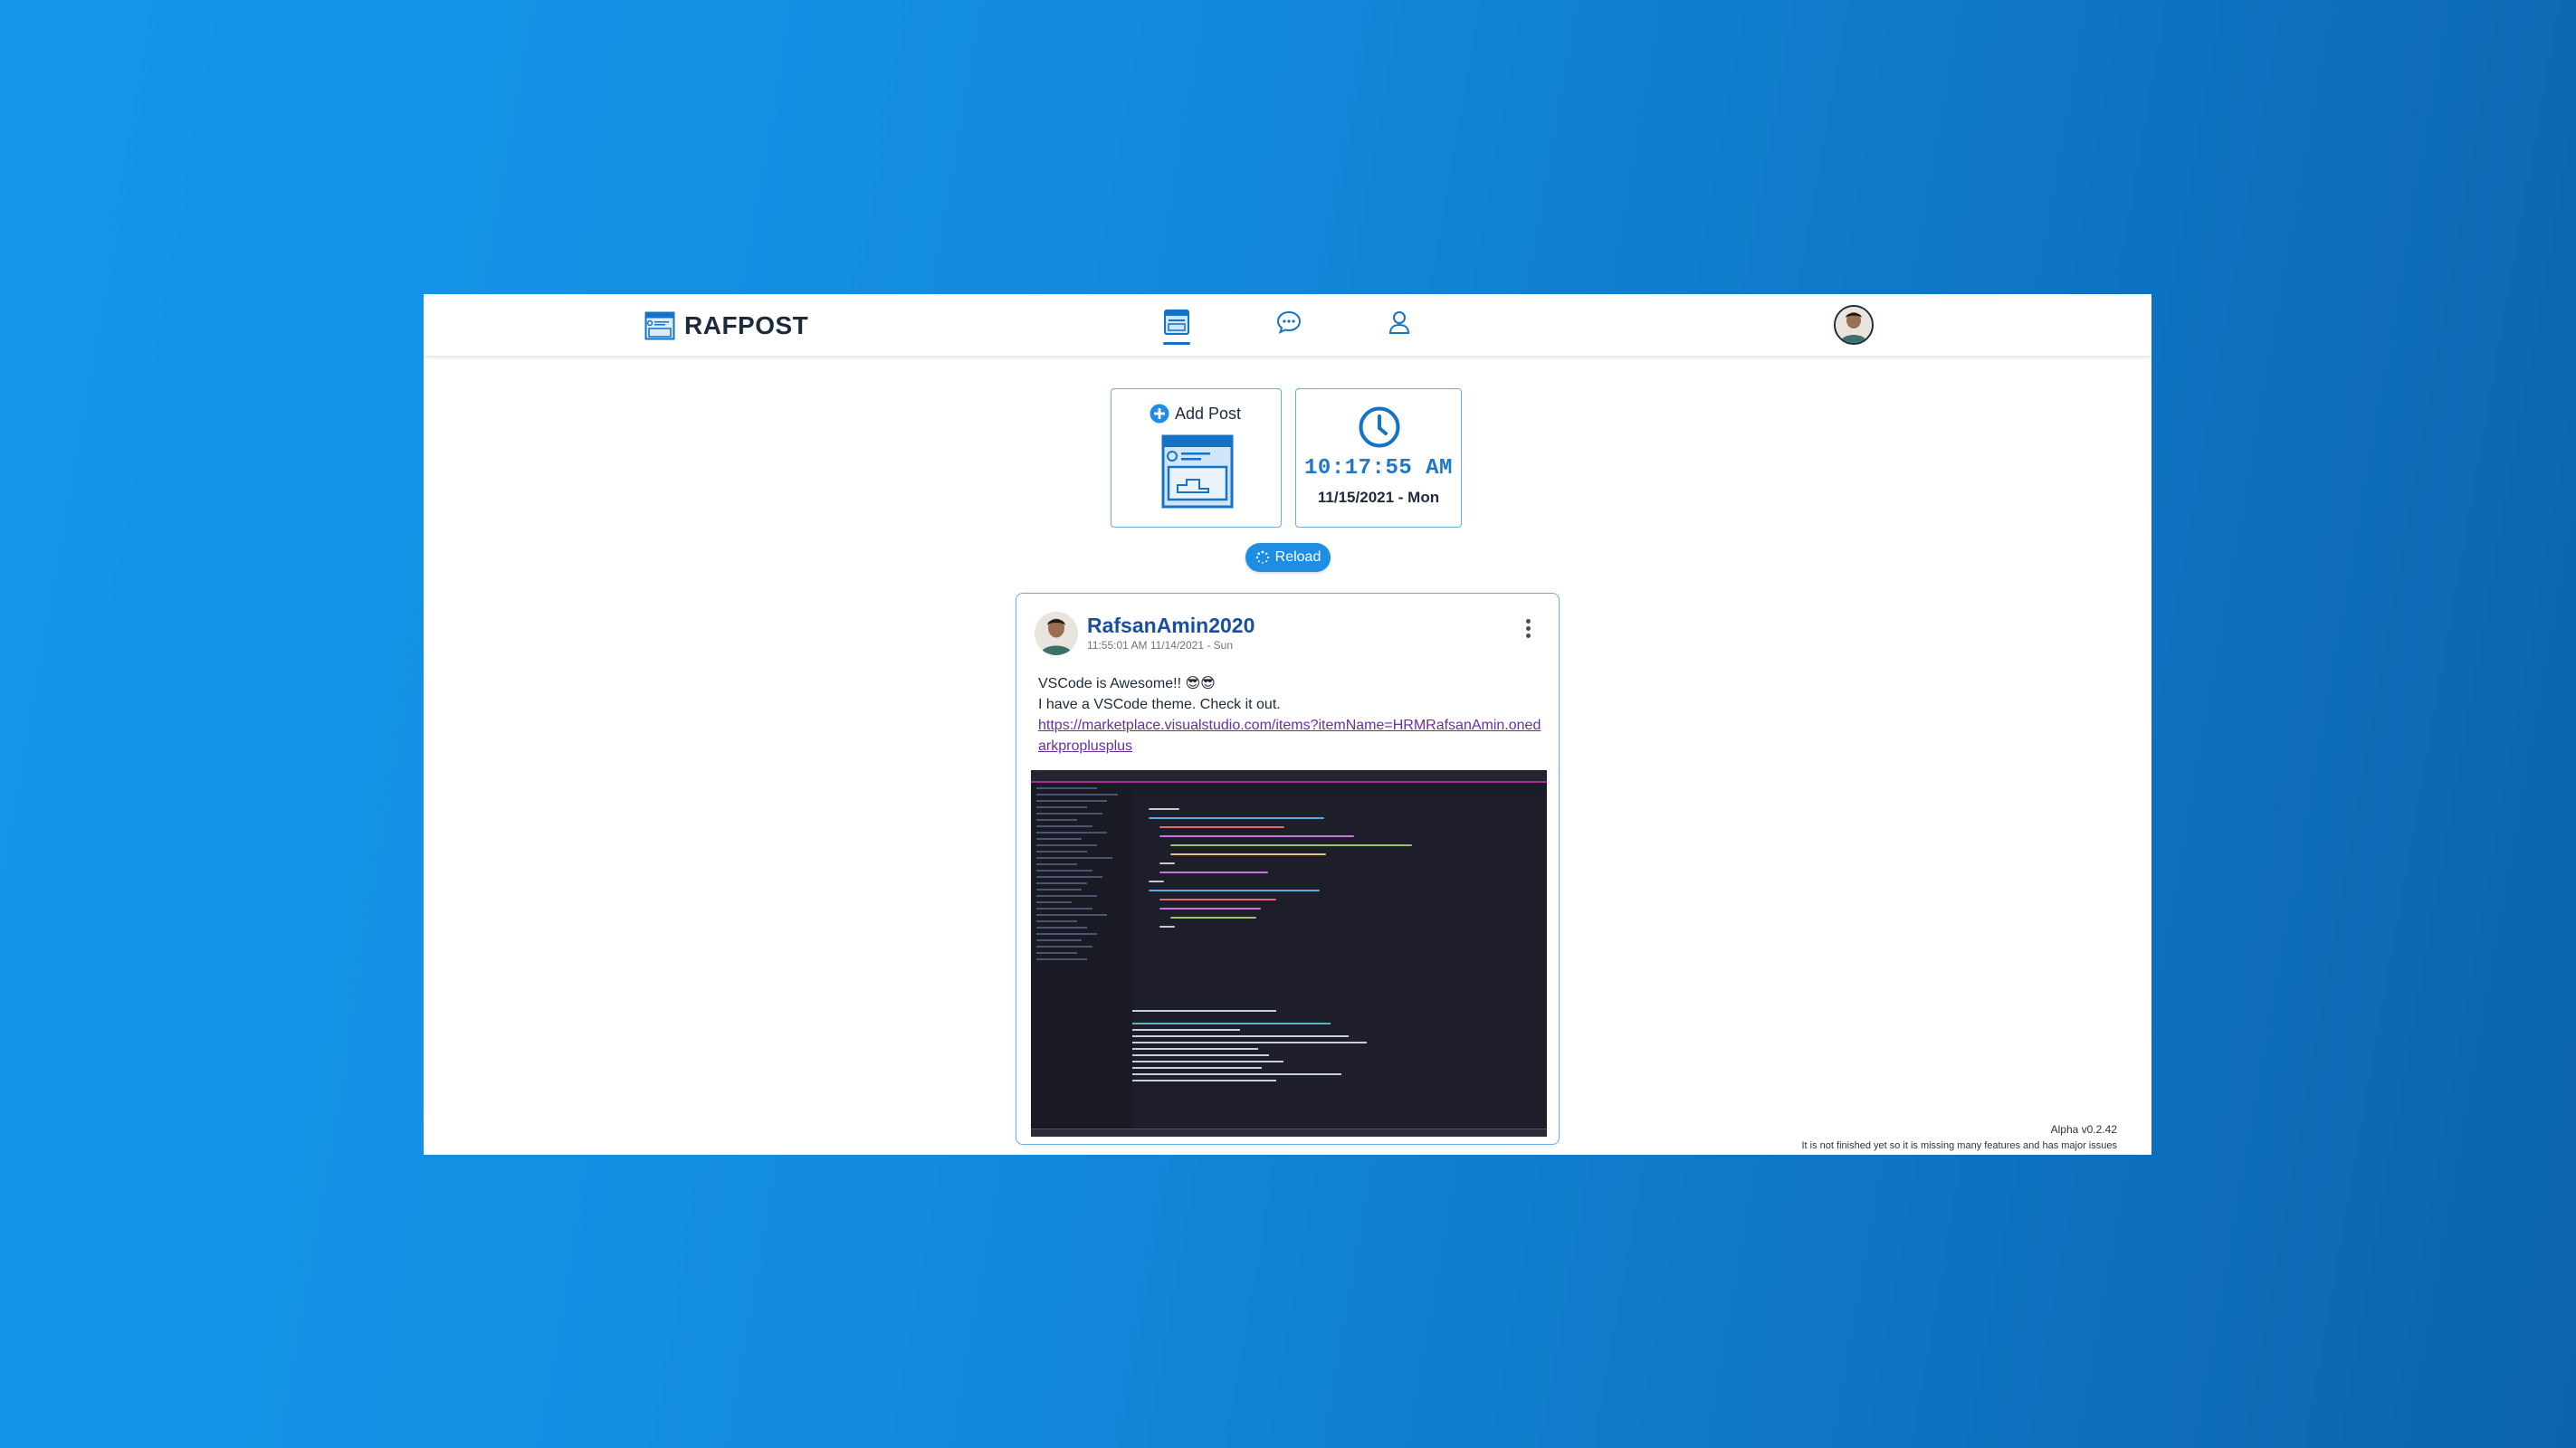 This screenshot has width=2576, height=1448. Describe the element at coordinates (1528, 631) in the screenshot. I see `post-options-menu` at that location.